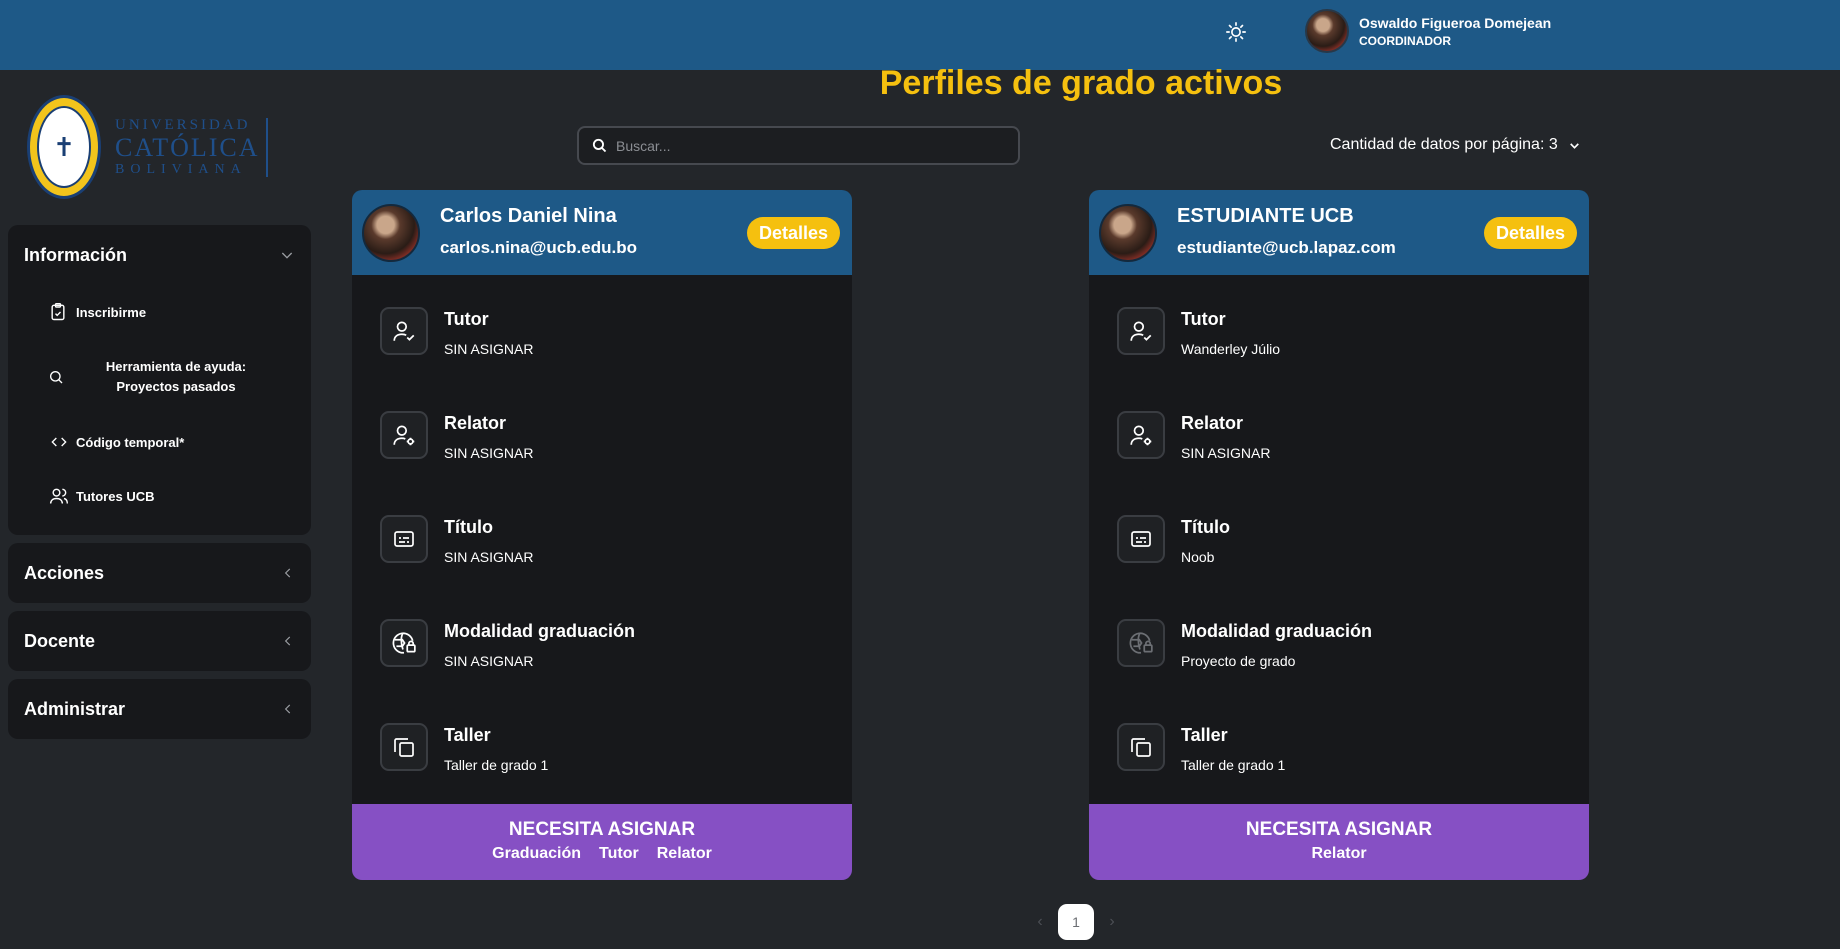 The height and width of the screenshot is (949, 1840). Describe the element at coordinates (187, 147) in the screenshot. I see `logo-line-2: CATÓLICA` at that location.